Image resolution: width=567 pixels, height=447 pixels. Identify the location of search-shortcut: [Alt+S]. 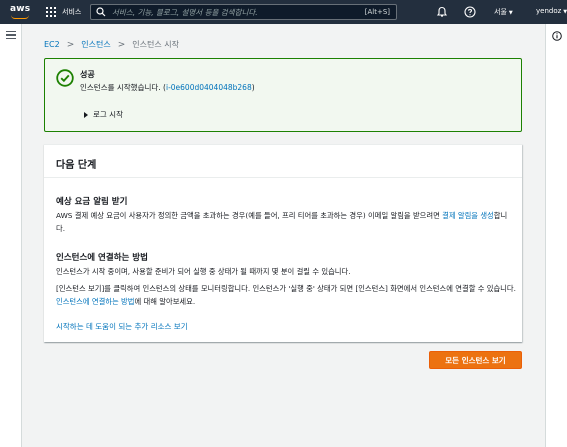
(377, 12).